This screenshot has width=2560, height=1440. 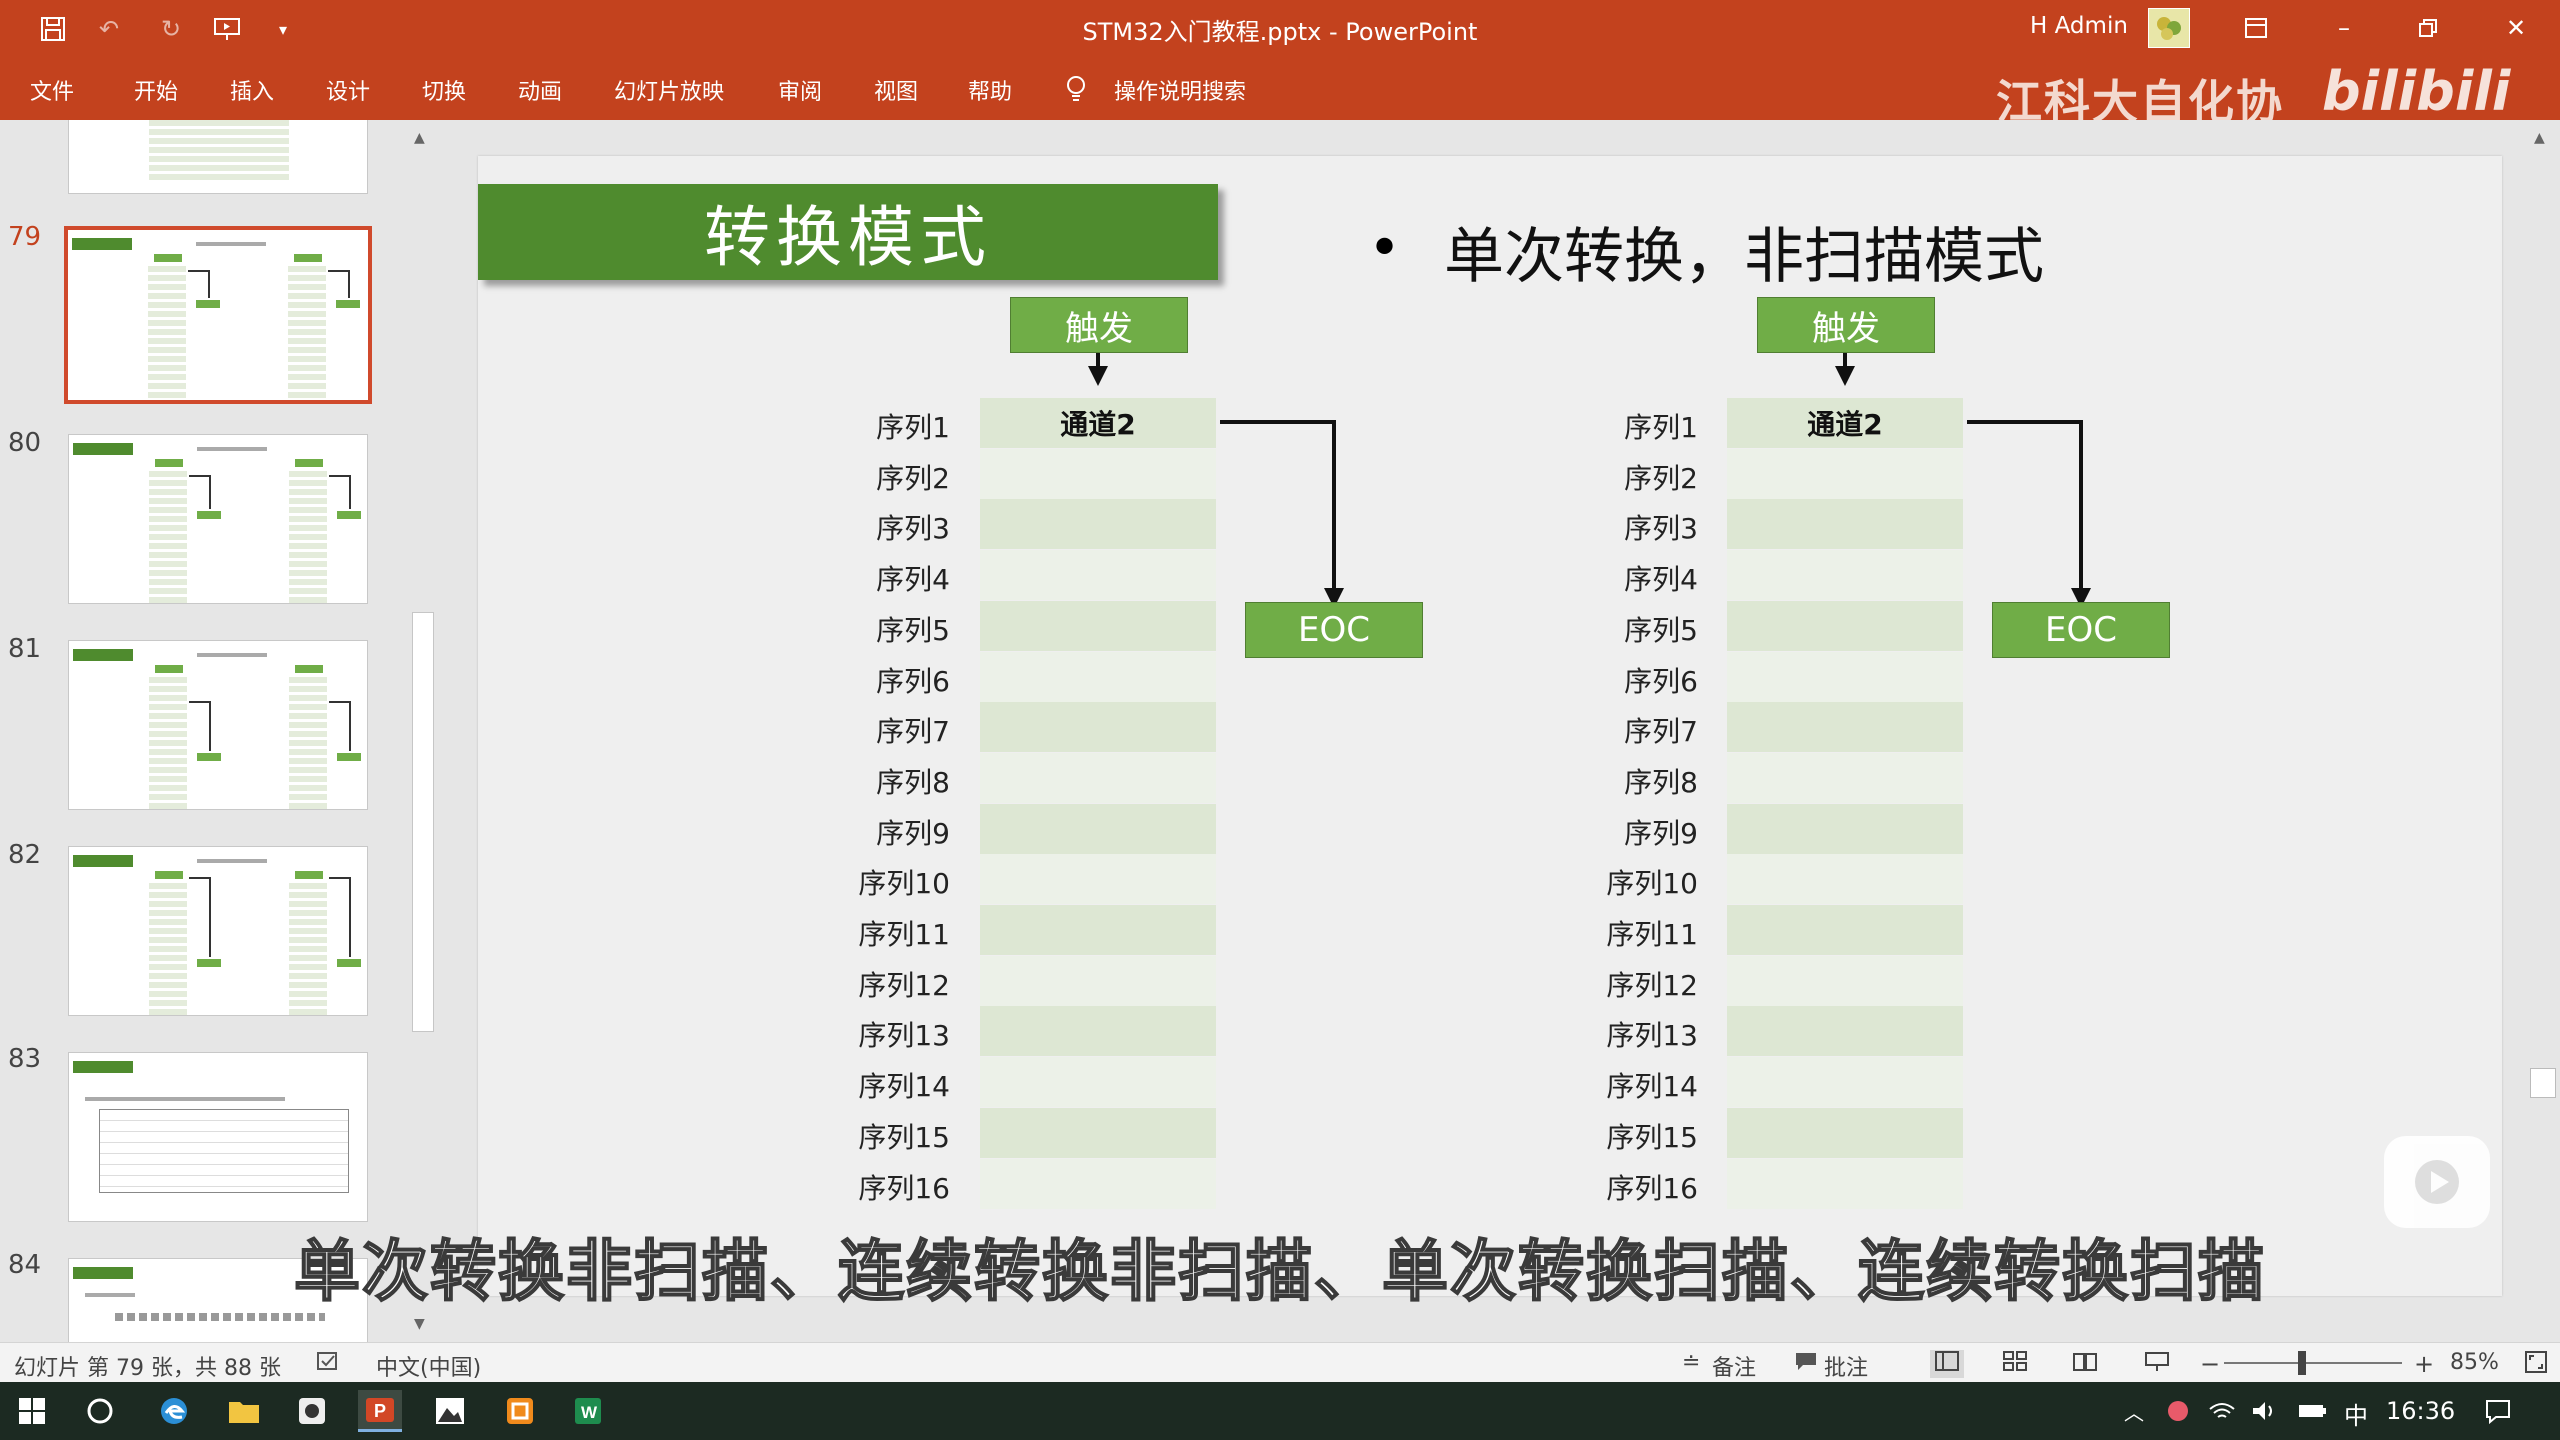 I want to click on tell-me-search: 操作说明搜索, so click(x=1180, y=90).